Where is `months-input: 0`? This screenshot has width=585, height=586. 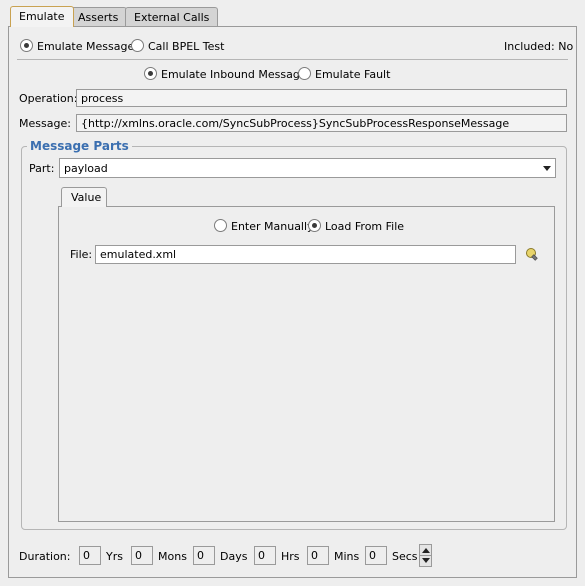 months-input: 0 is located at coordinates (142, 555).